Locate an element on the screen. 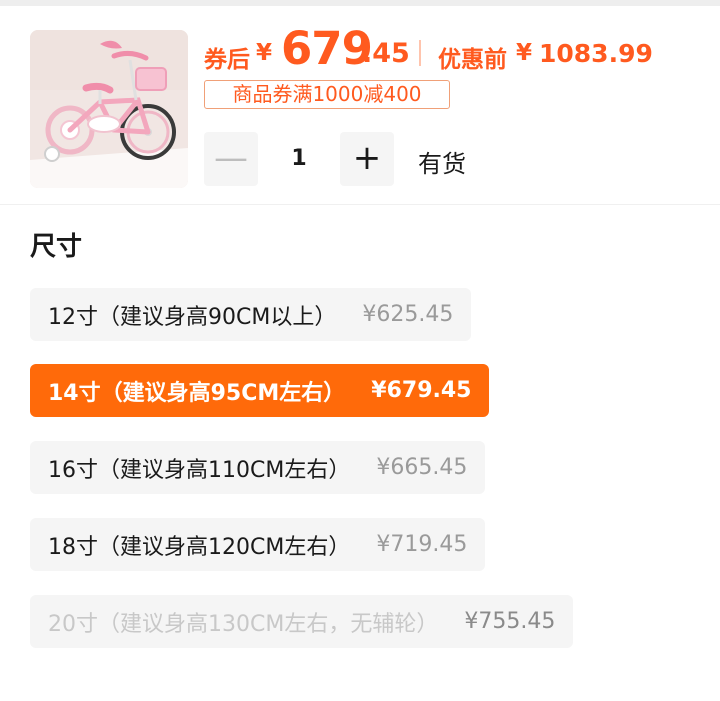 The height and width of the screenshot is (701, 720). size-option-label: 16寸（建议身高110CM左右） is located at coordinates (199, 470).